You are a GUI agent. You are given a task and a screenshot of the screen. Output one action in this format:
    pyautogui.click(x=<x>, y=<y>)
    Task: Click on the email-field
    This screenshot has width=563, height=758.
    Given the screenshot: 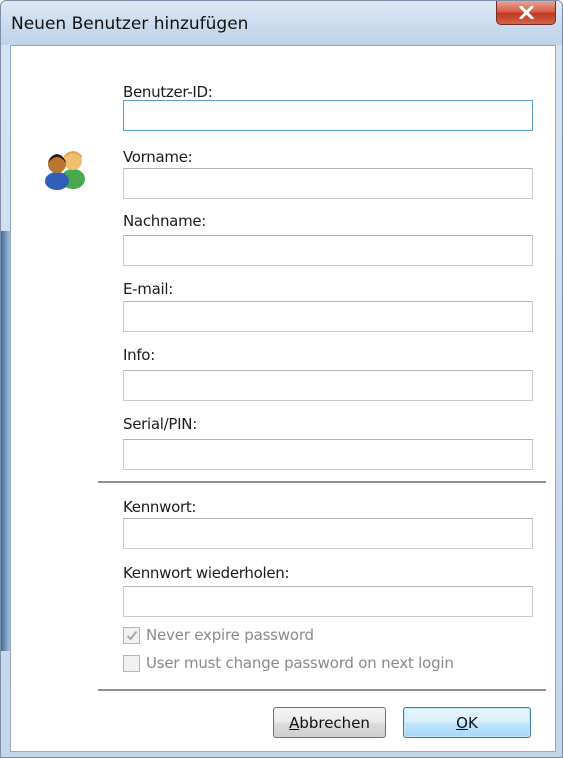 What is the action you would take?
    pyautogui.click(x=328, y=316)
    